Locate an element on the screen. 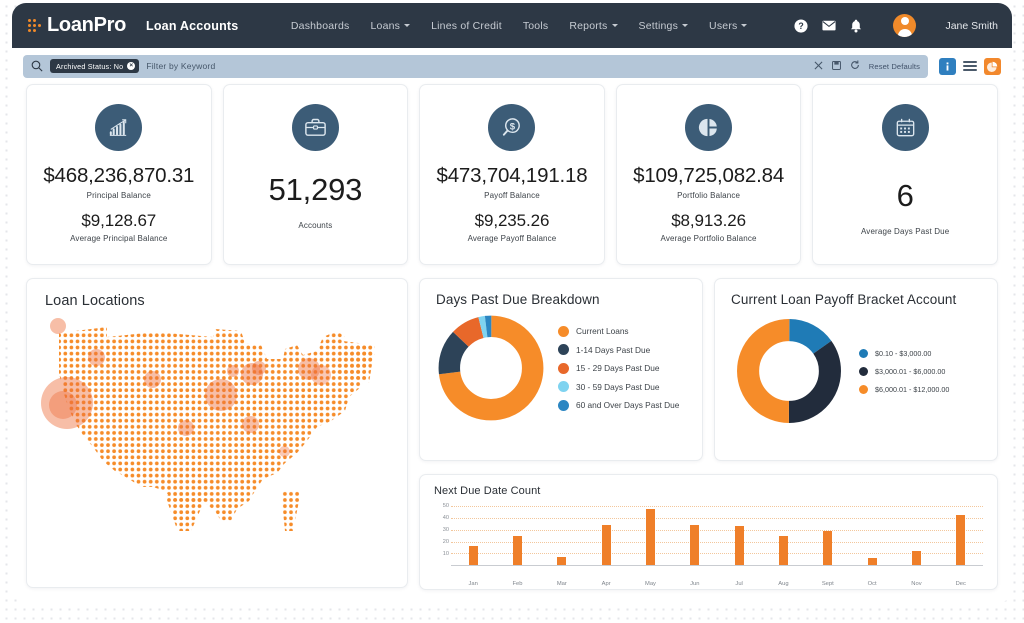 The height and width of the screenshot is (623, 1024). x-tick-label: Mar is located at coordinates (561, 584).